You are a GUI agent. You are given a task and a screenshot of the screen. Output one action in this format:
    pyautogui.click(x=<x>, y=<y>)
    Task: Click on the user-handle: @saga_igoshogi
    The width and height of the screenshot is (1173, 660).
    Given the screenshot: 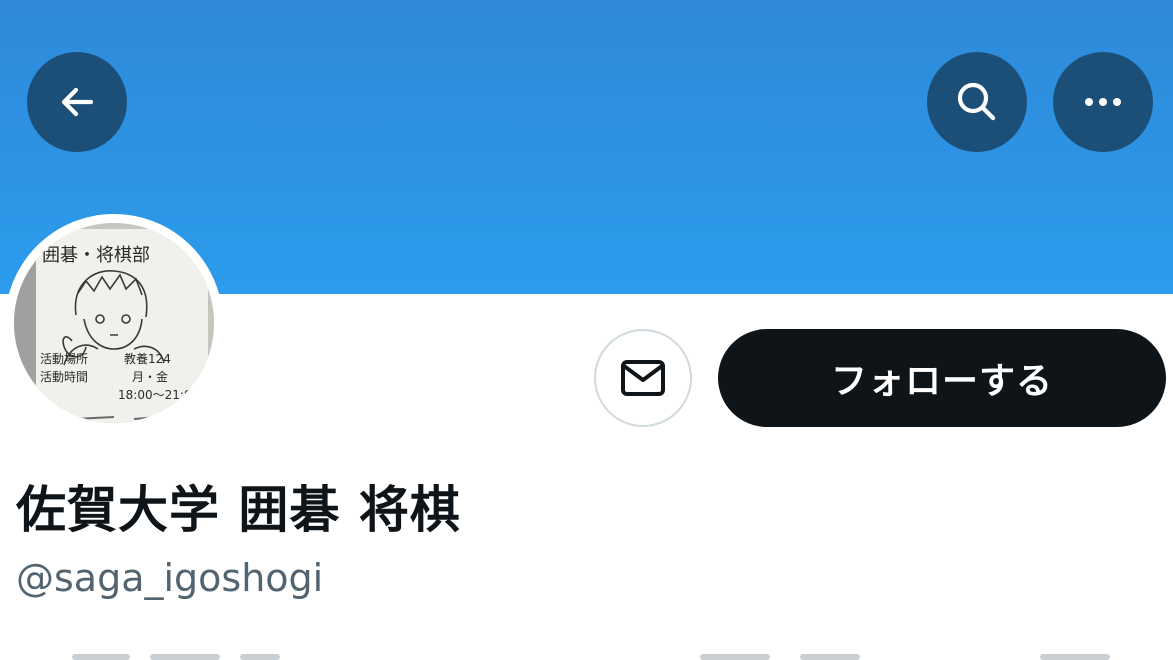 What is the action you would take?
    pyautogui.click(x=170, y=578)
    